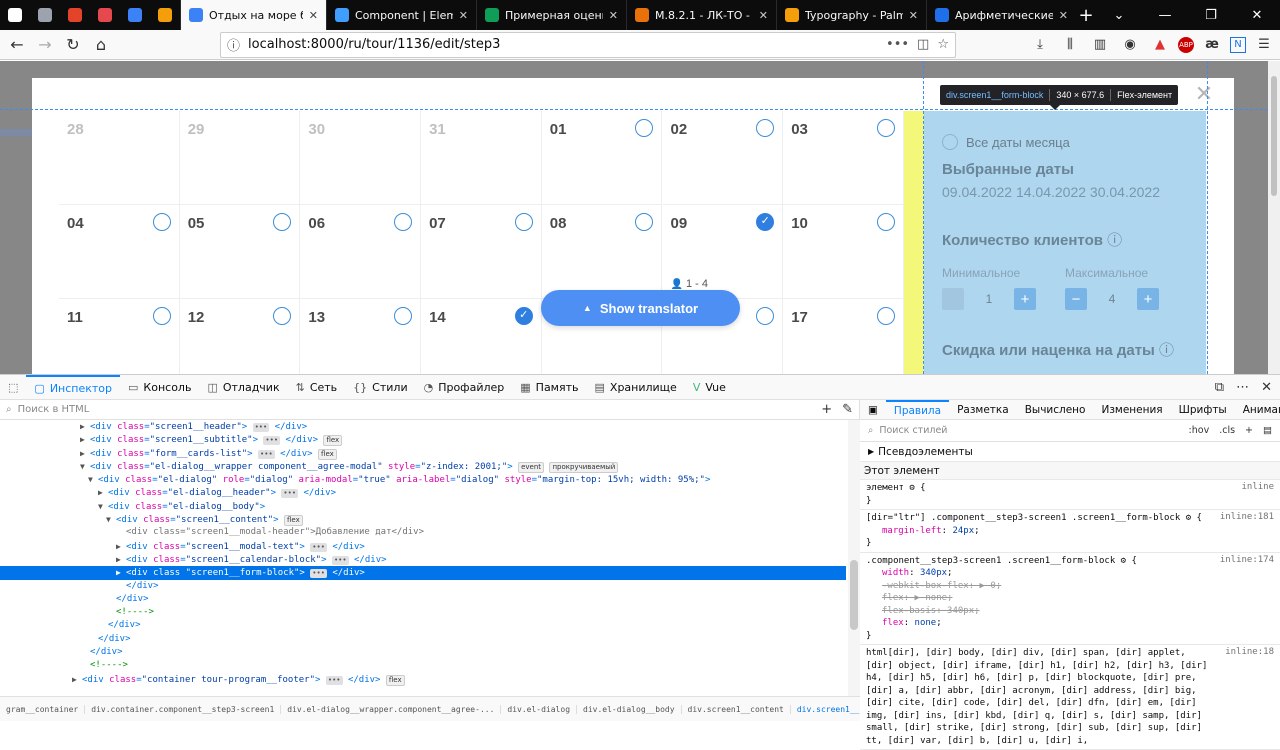 This screenshot has width=1280, height=750. I want to click on calendar-day: 01, so click(602, 158).